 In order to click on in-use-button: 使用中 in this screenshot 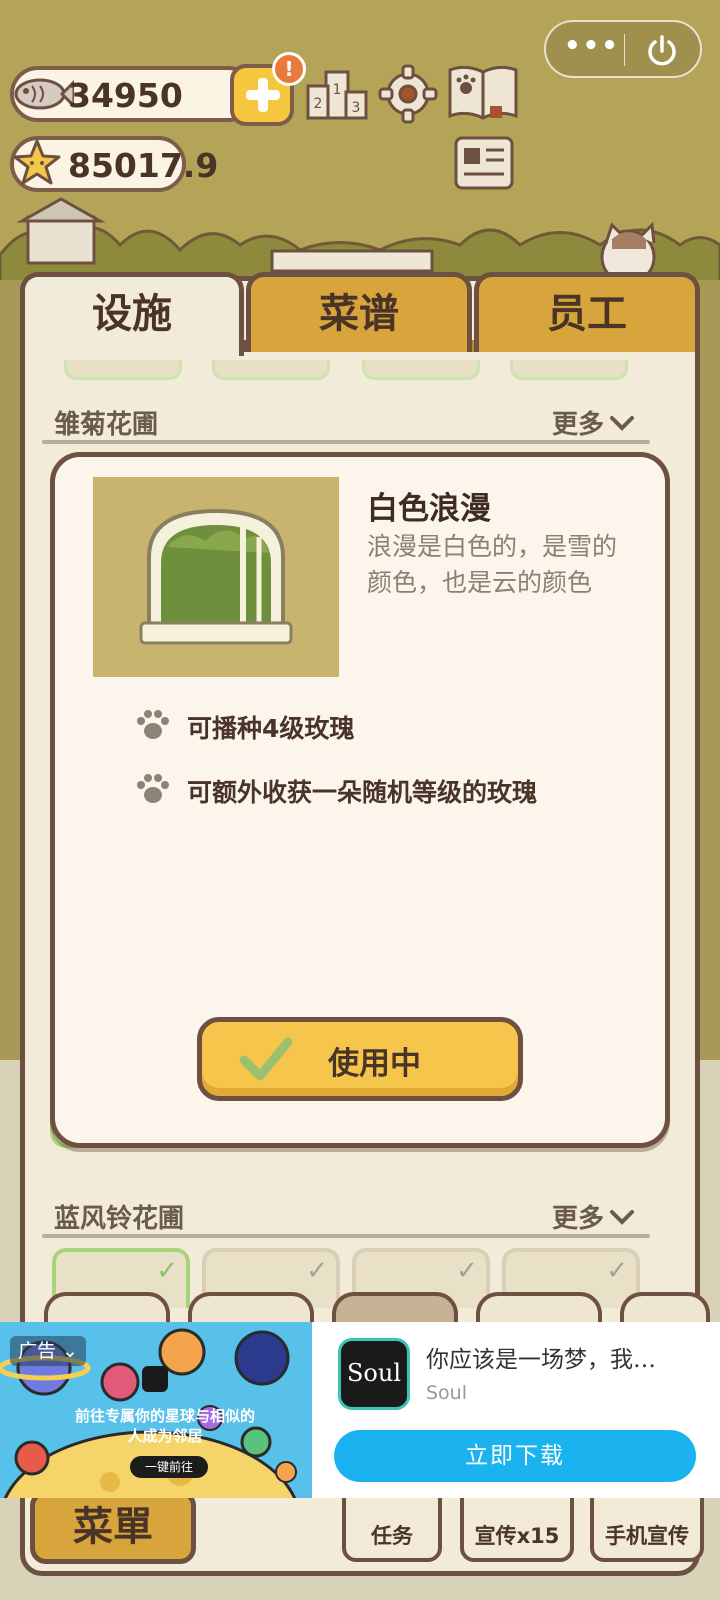, I will do `click(360, 1059)`.